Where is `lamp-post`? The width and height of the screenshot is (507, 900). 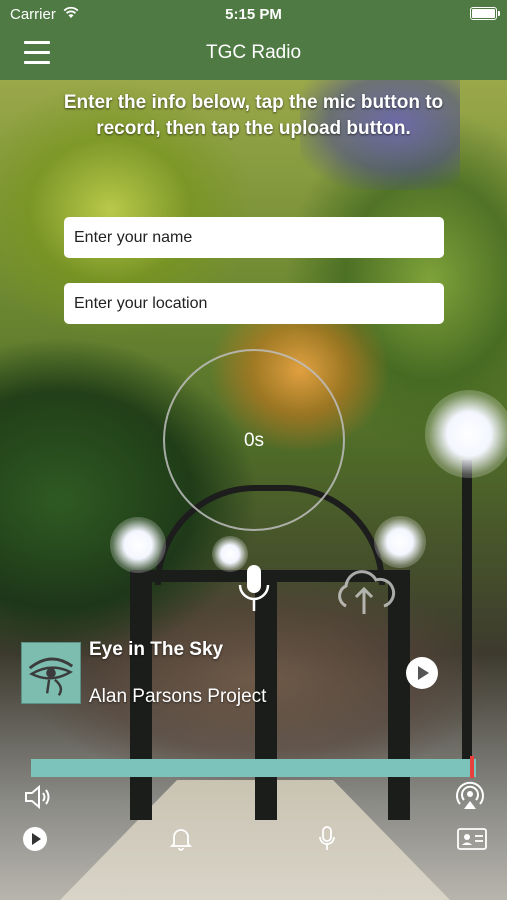 lamp-post is located at coordinates (467, 610).